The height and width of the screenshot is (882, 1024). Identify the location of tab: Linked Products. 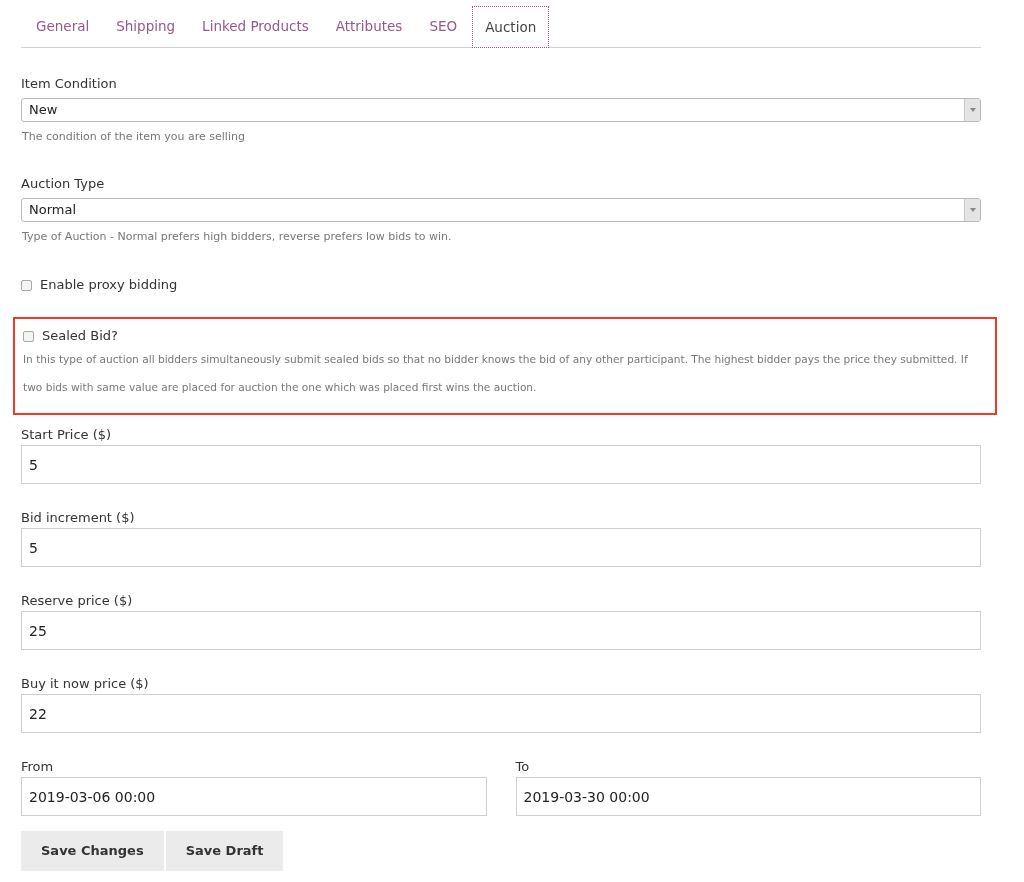
(255, 26).